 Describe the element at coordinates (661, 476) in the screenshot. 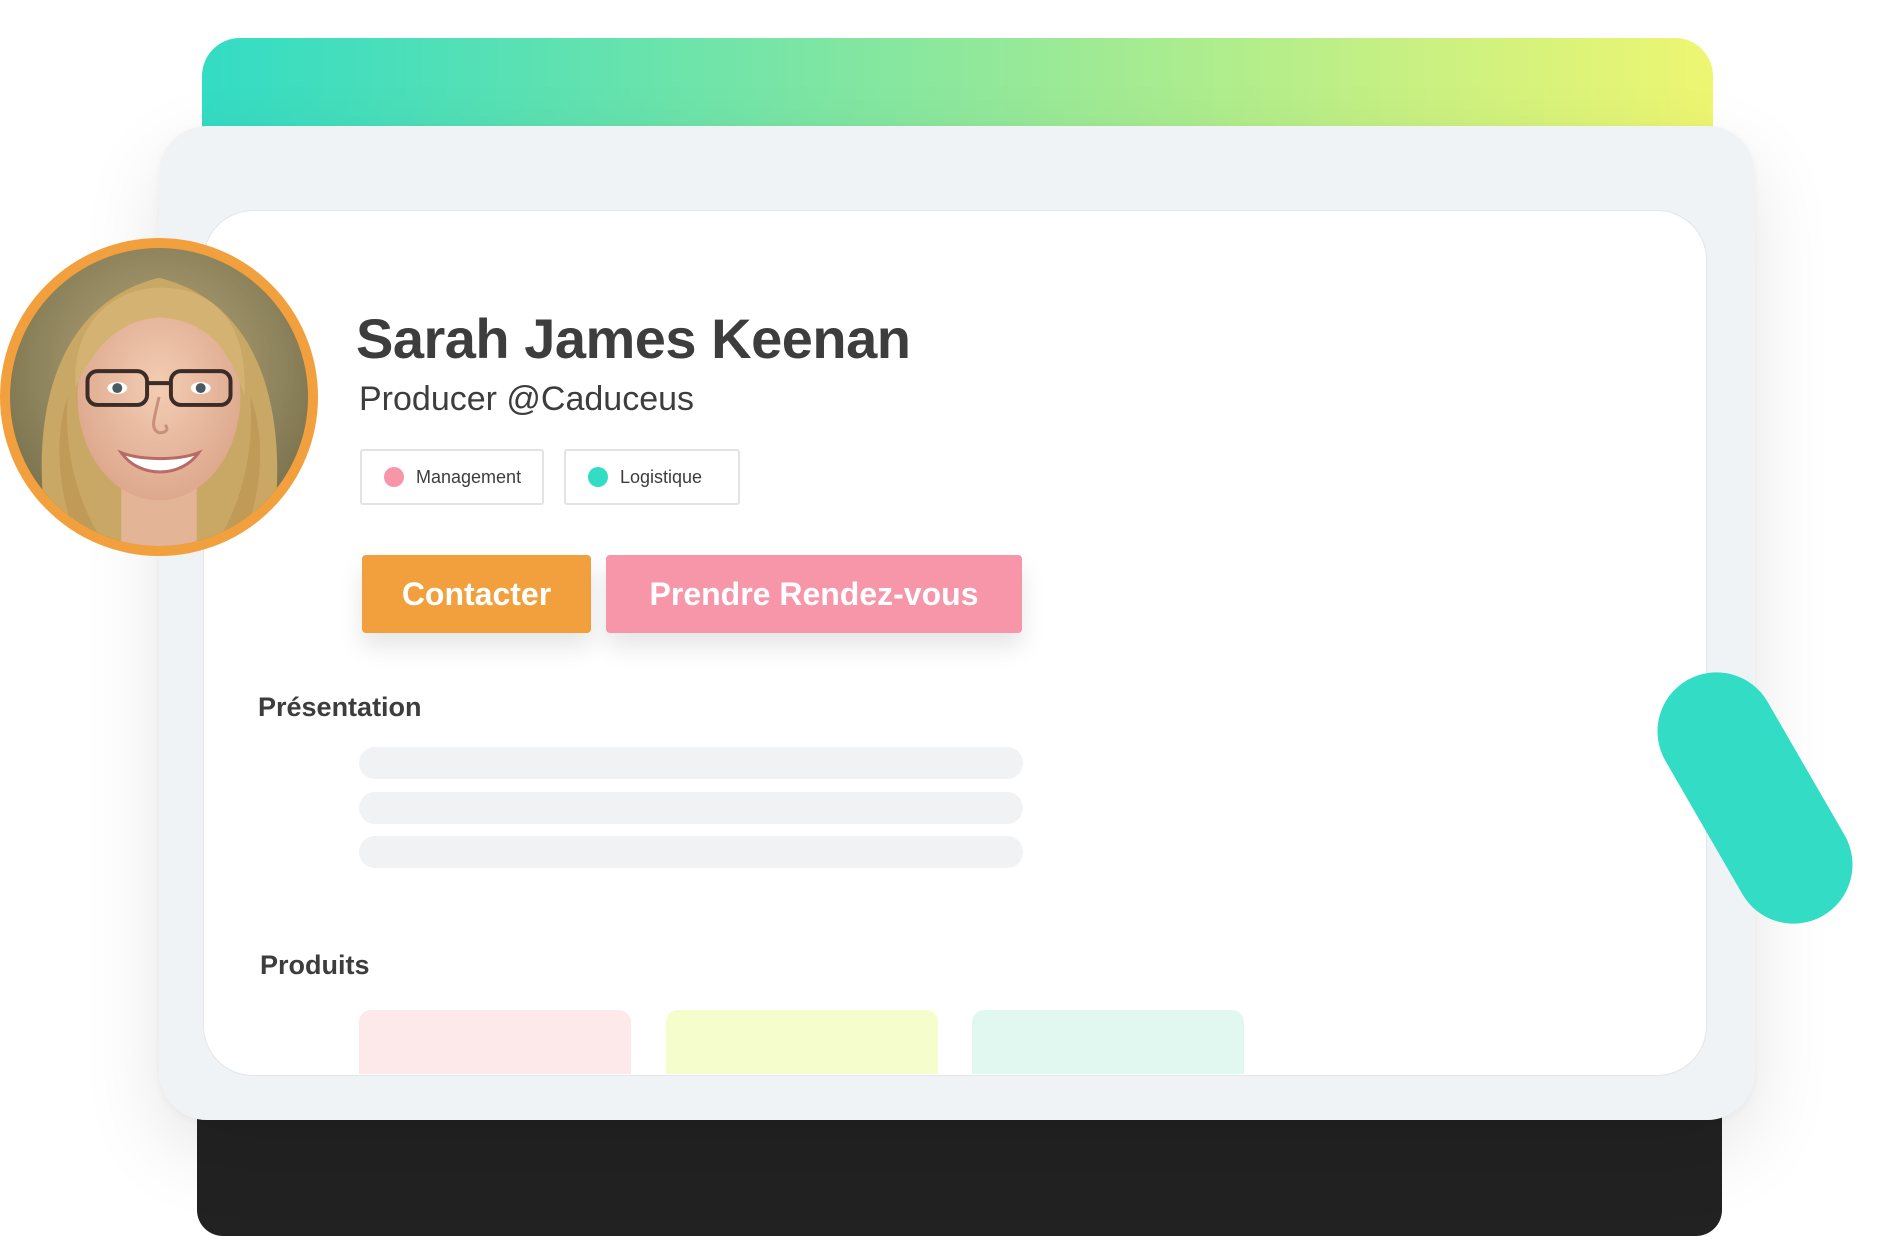

I see `tag-label: Logistique` at that location.